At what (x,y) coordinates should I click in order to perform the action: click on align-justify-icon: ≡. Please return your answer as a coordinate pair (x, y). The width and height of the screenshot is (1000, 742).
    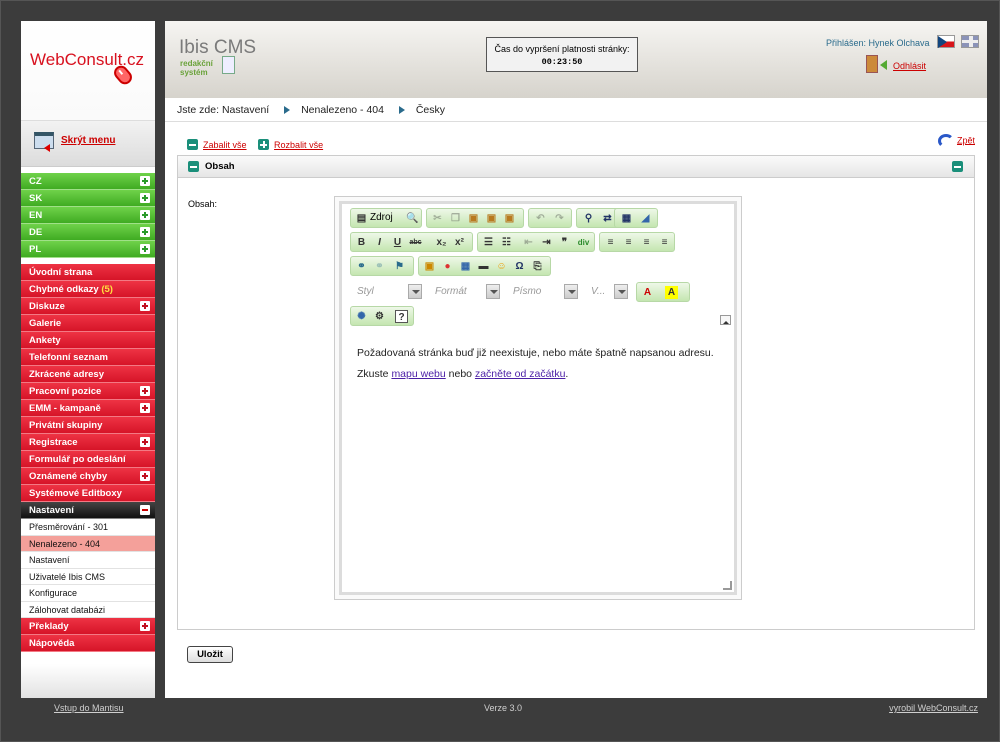
    Looking at the image, I should click on (664, 242).